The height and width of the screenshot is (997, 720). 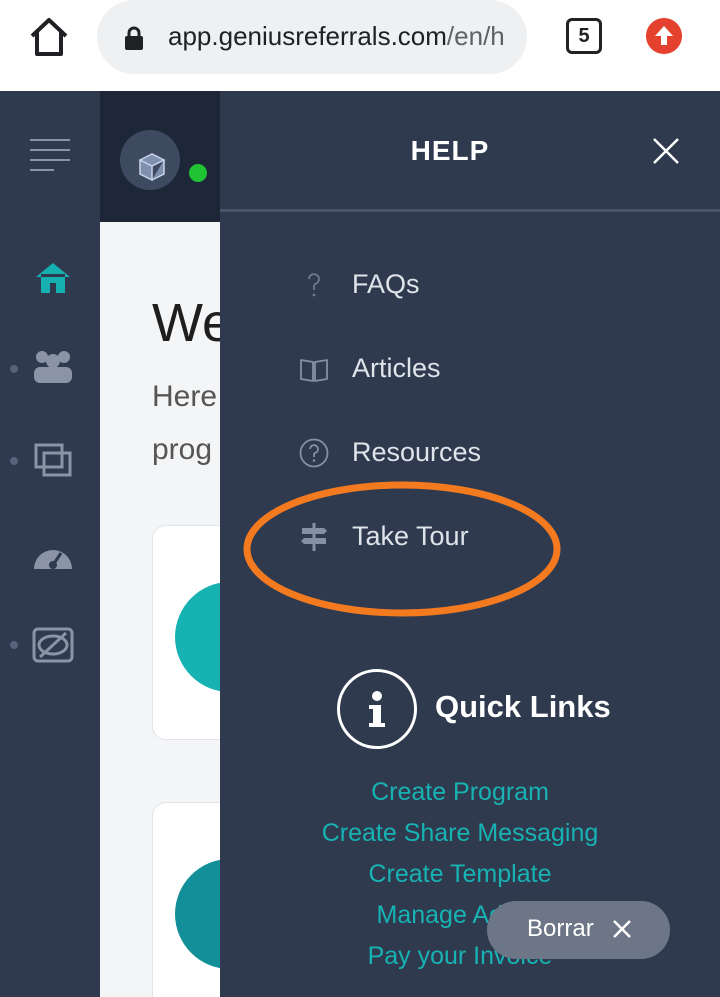 What do you see at coordinates (377, 709) in the screenshot?
I see `info-icon` at bounding box center [377, 709].